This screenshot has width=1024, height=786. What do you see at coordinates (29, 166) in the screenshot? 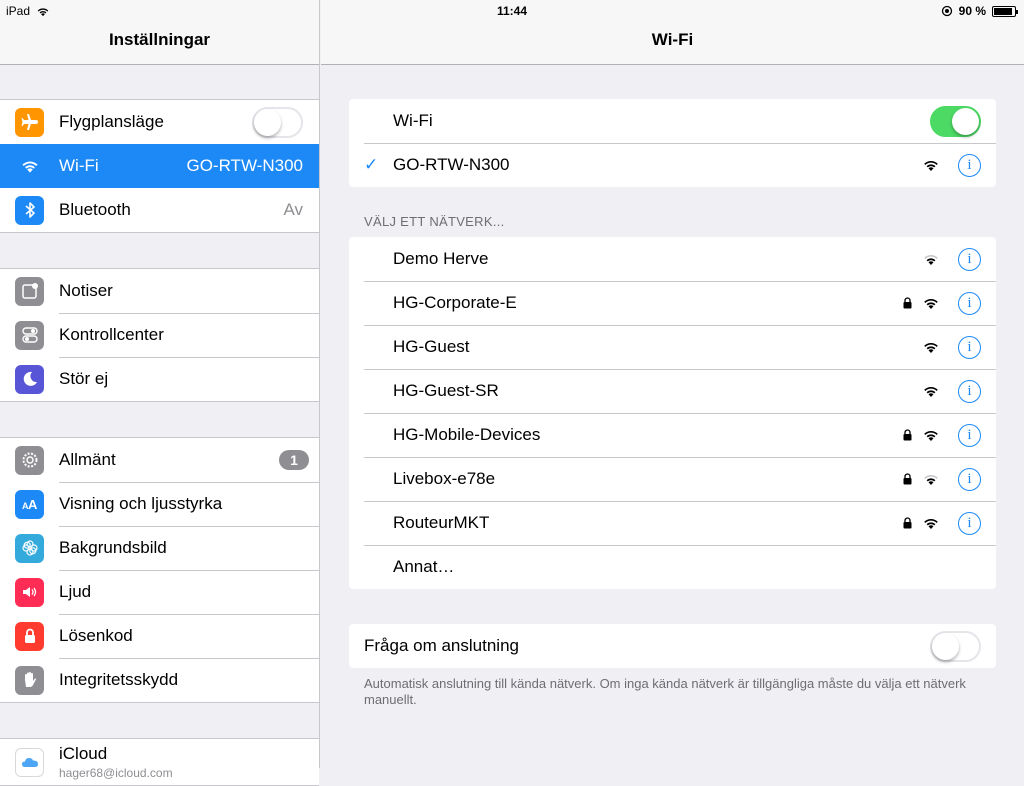
I see `wifi-icon` at bounding box center [29, 166].